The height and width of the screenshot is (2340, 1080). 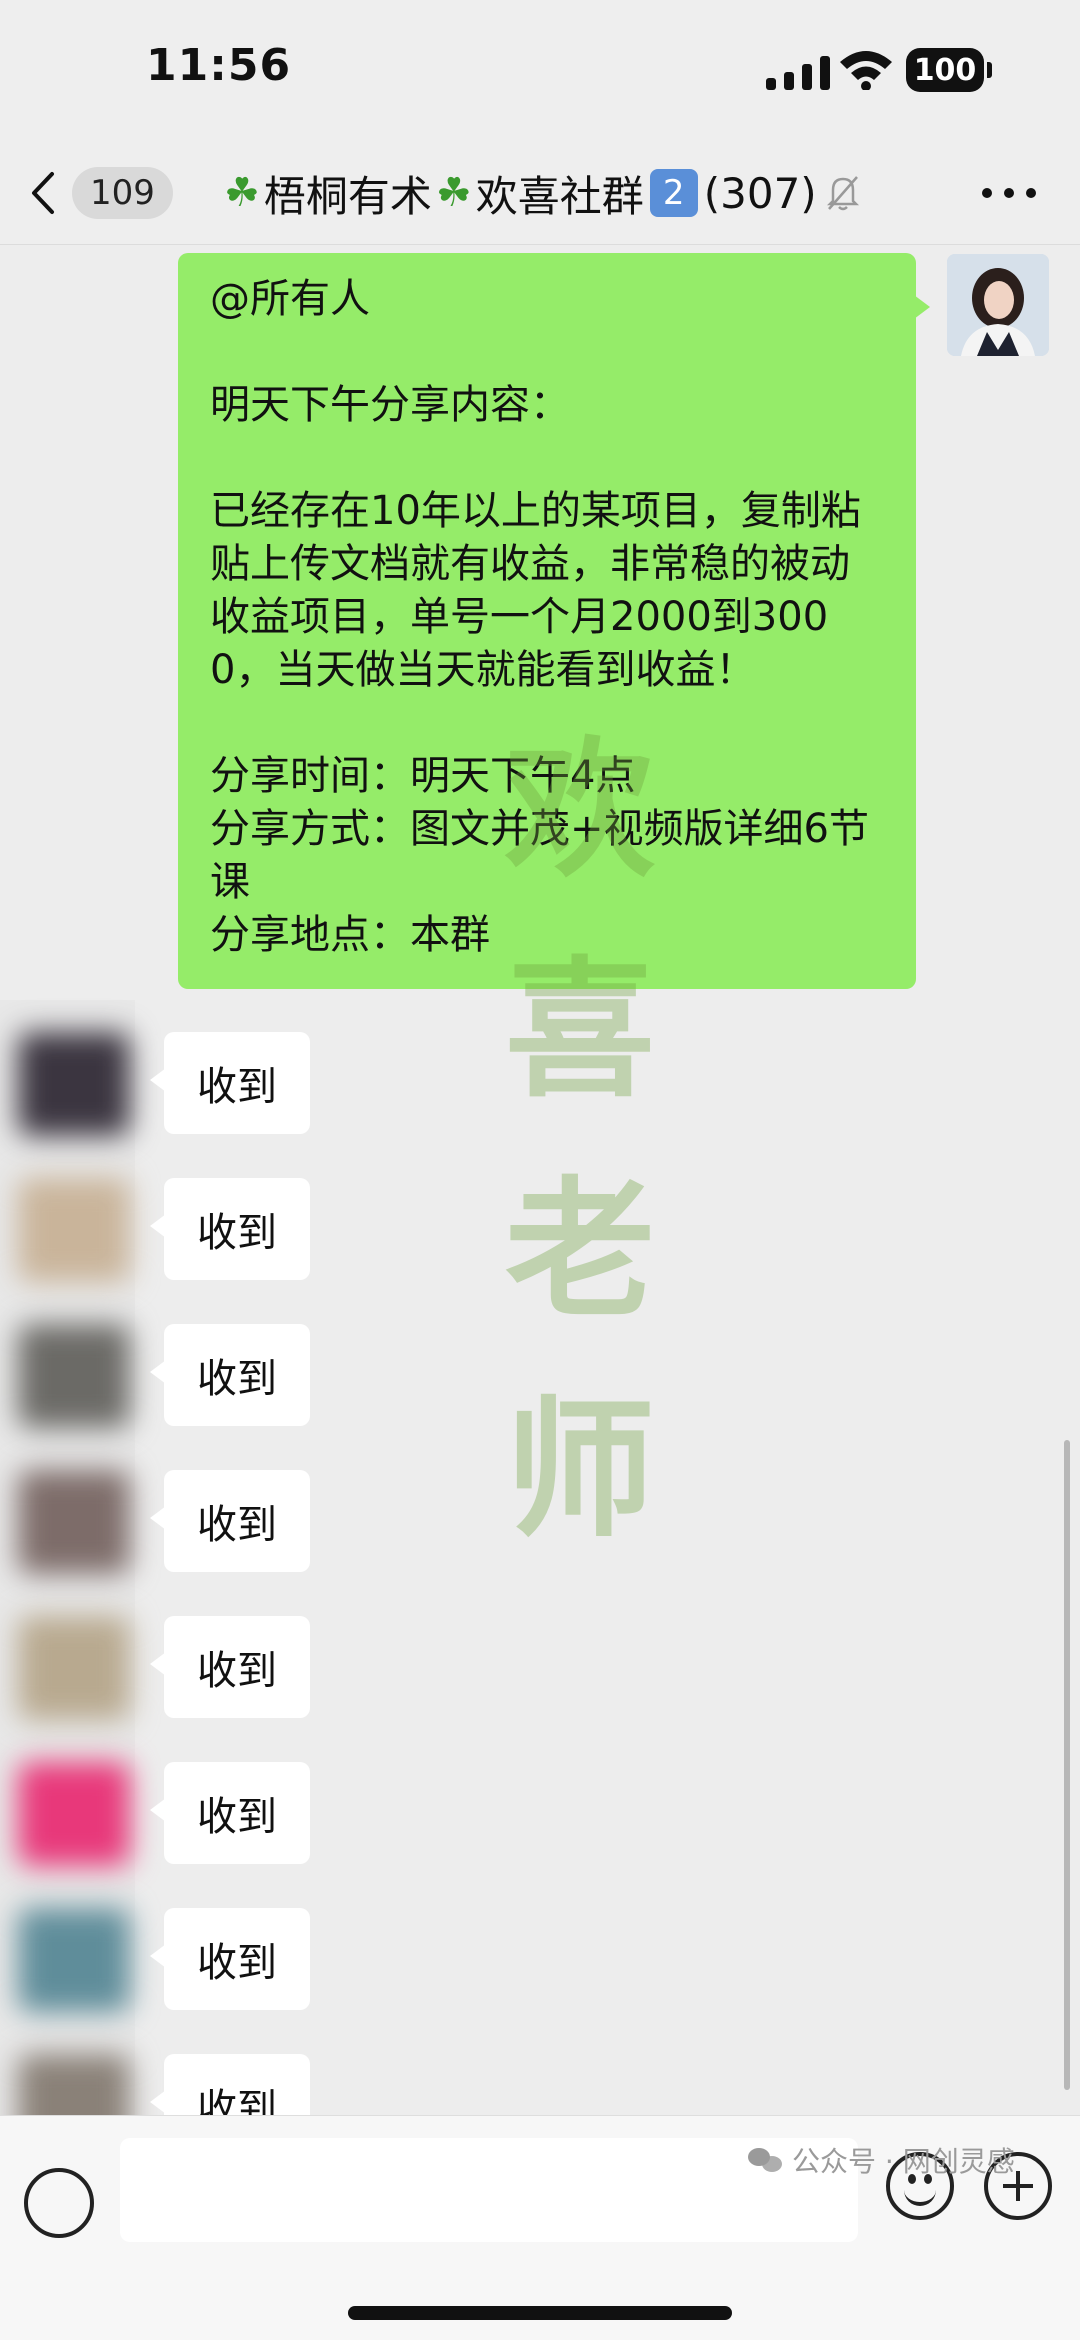 What do you see at coordinates (903, 2161) in the screenshot?
I see `source-note-text: 公众号 · 网创灵感` at bounding box center [903, 2161].